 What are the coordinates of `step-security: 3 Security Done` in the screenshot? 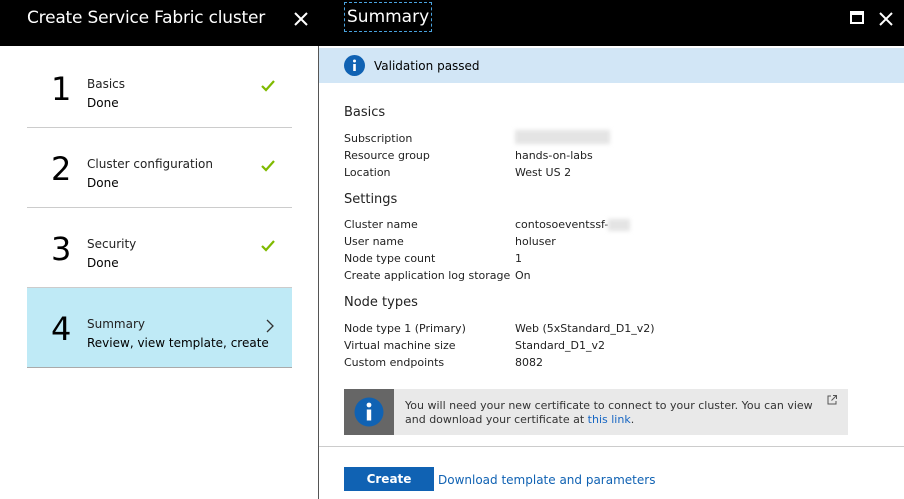 It's located at (159, 248).